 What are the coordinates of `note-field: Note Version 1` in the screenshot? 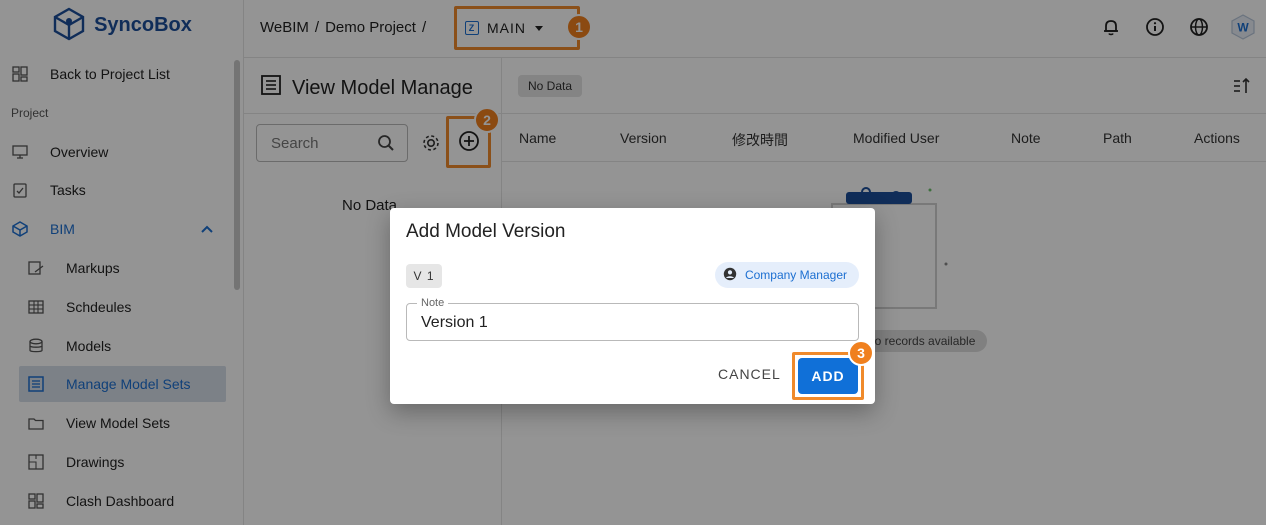 It's located at (632, 319).